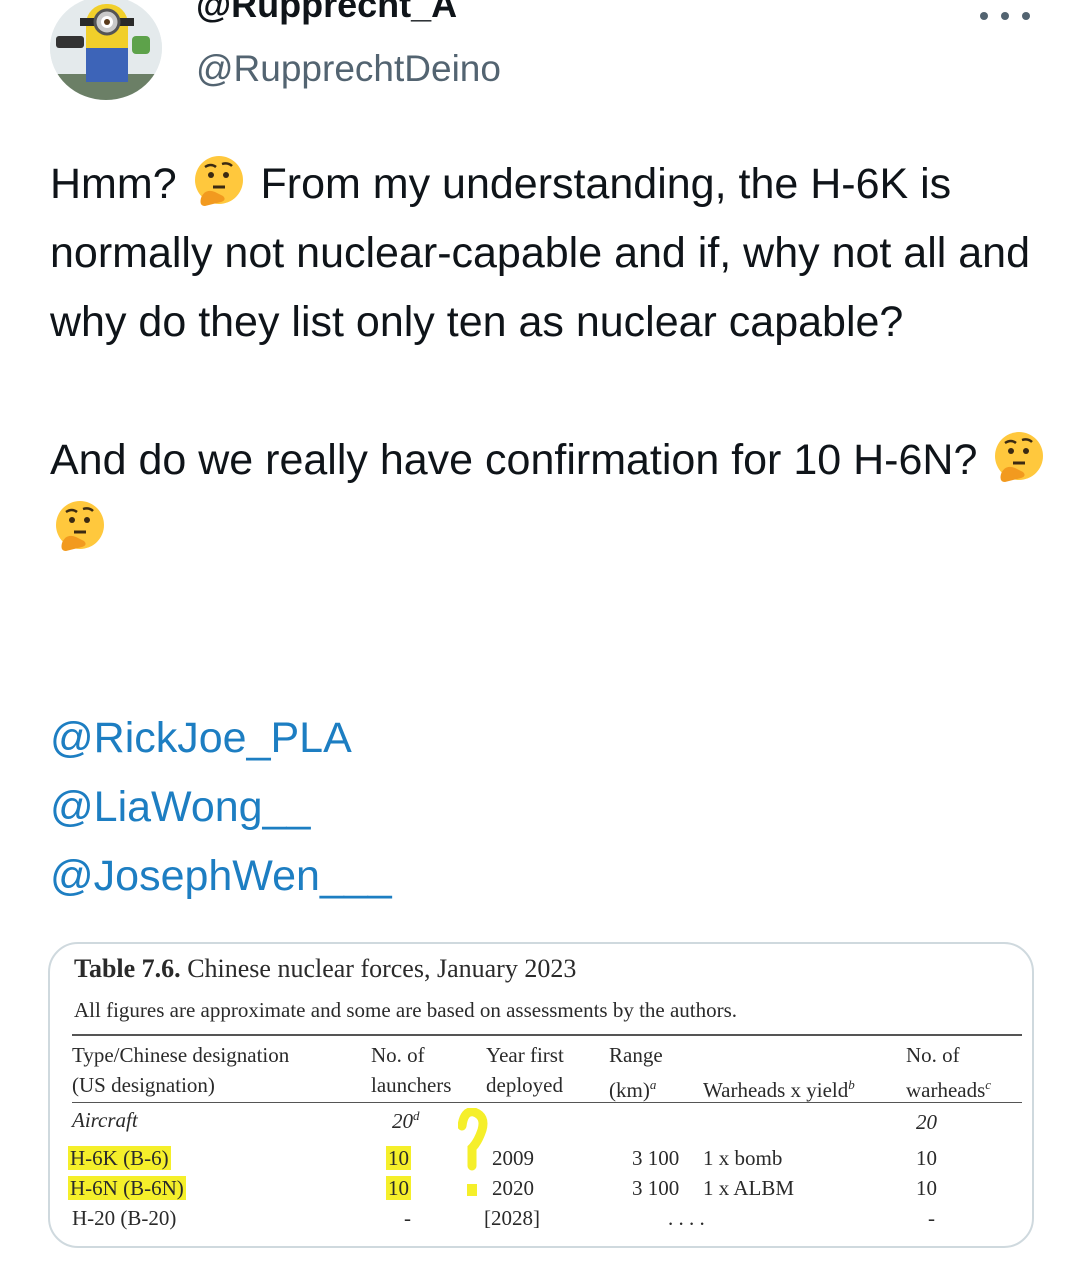 The image size is (1079, 1276). Describe the element at coordinates (524, 1085) in the screenshot. I see `header-text: deployed` at that location.